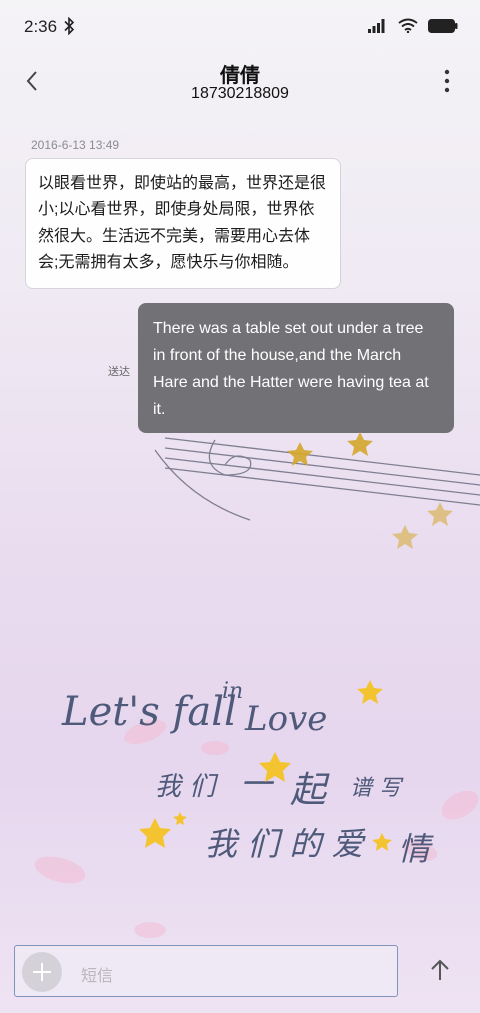  I want to click on wallpaper-text-cn1c: 起, so click(310, 790).